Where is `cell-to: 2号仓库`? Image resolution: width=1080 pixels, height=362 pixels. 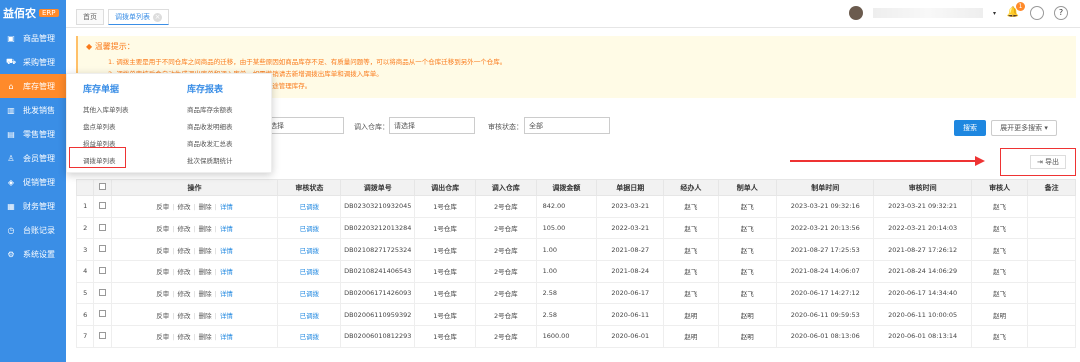
cell-to: 2号仓库 is located at coordinates (505, 293).